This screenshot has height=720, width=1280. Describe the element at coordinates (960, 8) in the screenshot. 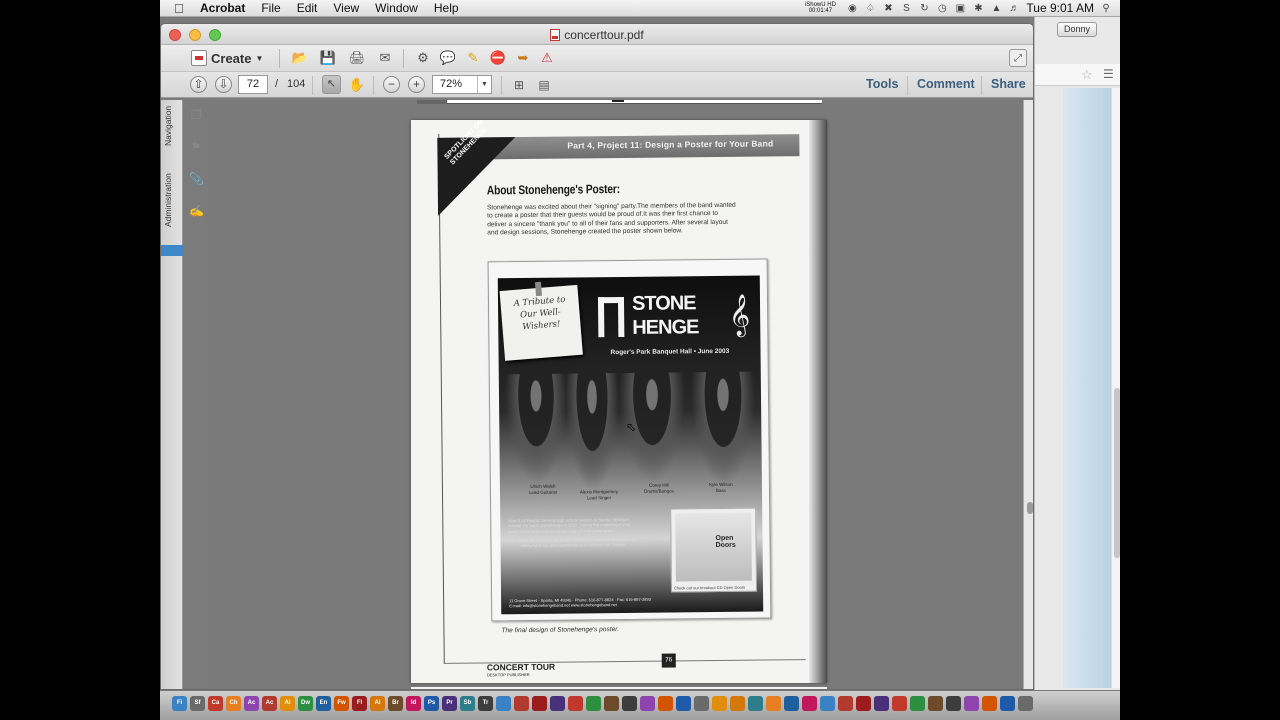

I see `display-icon: ▣` at that location.